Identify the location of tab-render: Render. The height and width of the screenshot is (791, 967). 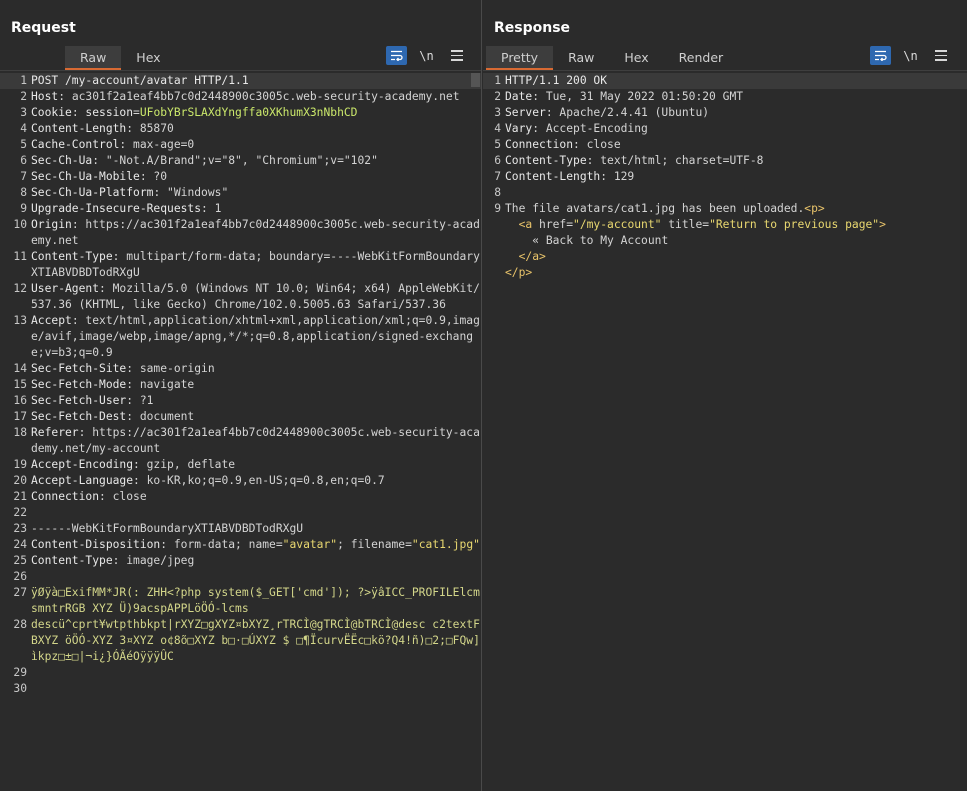
(701, 58).